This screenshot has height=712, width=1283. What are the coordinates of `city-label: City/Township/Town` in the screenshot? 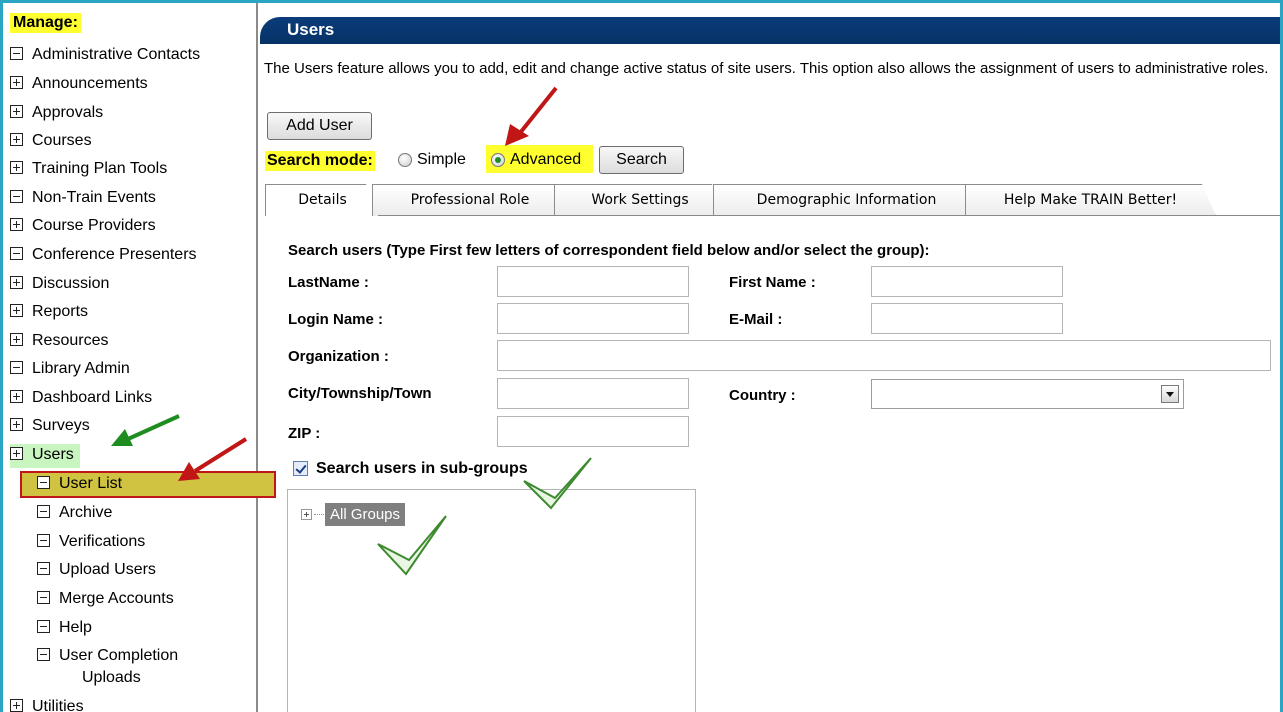 It's located at (360, 393).